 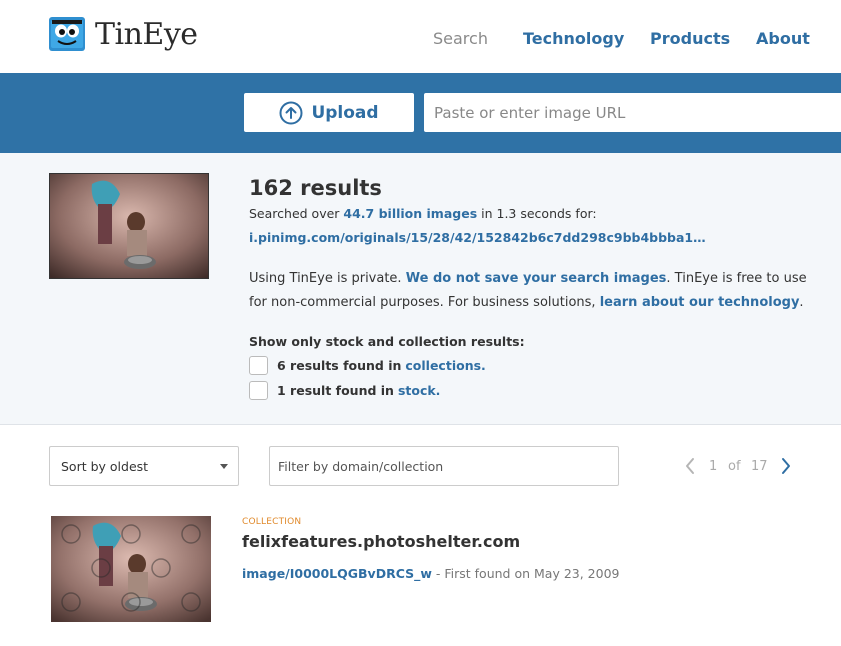 I want to click on upload-arrow-icon, so click(x=291, y=112).